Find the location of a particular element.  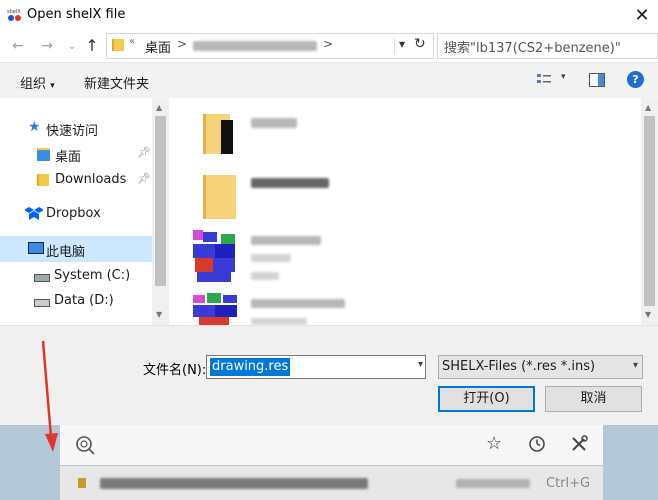

file-type-select: SHELX-Files (*.res *.ins) ▾ is located at coordinates (540, 367).